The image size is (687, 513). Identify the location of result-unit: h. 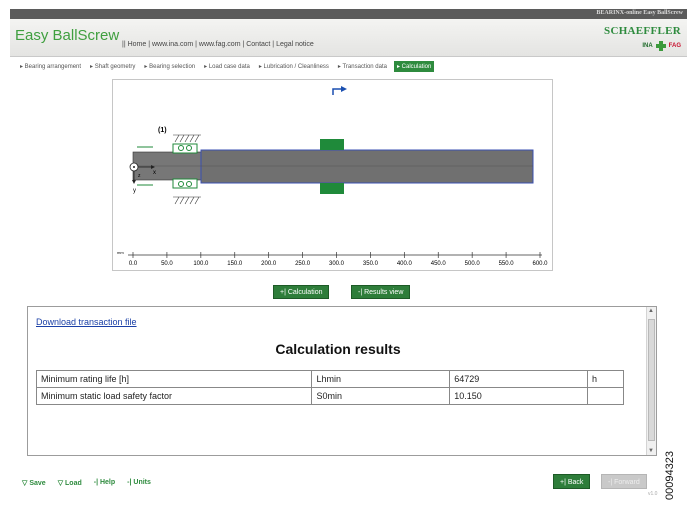
(605, 379).